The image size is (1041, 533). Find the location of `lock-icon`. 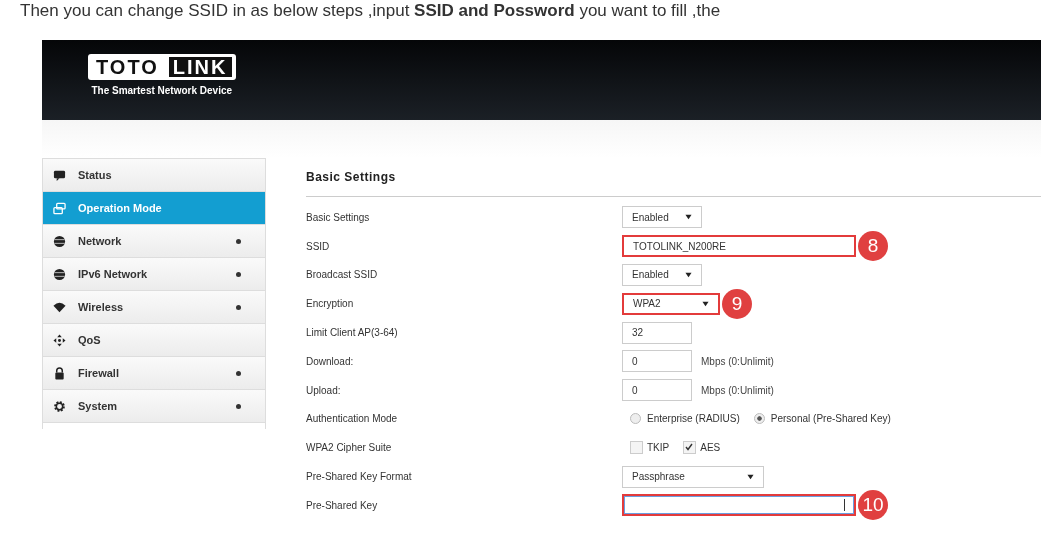

lock-icon is located at coordinates (59, 373).